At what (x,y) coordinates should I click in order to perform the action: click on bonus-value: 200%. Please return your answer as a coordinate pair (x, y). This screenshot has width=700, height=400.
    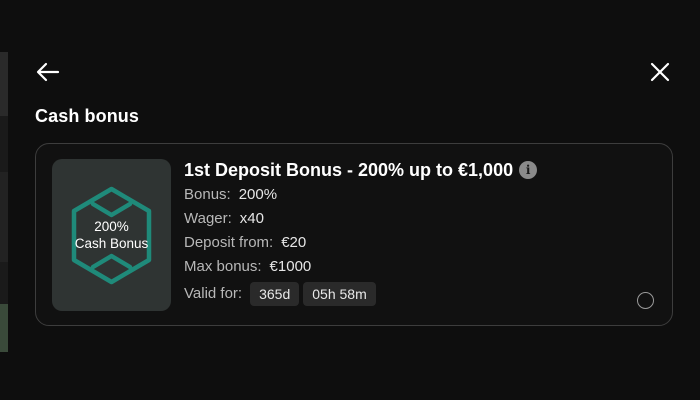
    Looking at the image, I should click on (258, 194).